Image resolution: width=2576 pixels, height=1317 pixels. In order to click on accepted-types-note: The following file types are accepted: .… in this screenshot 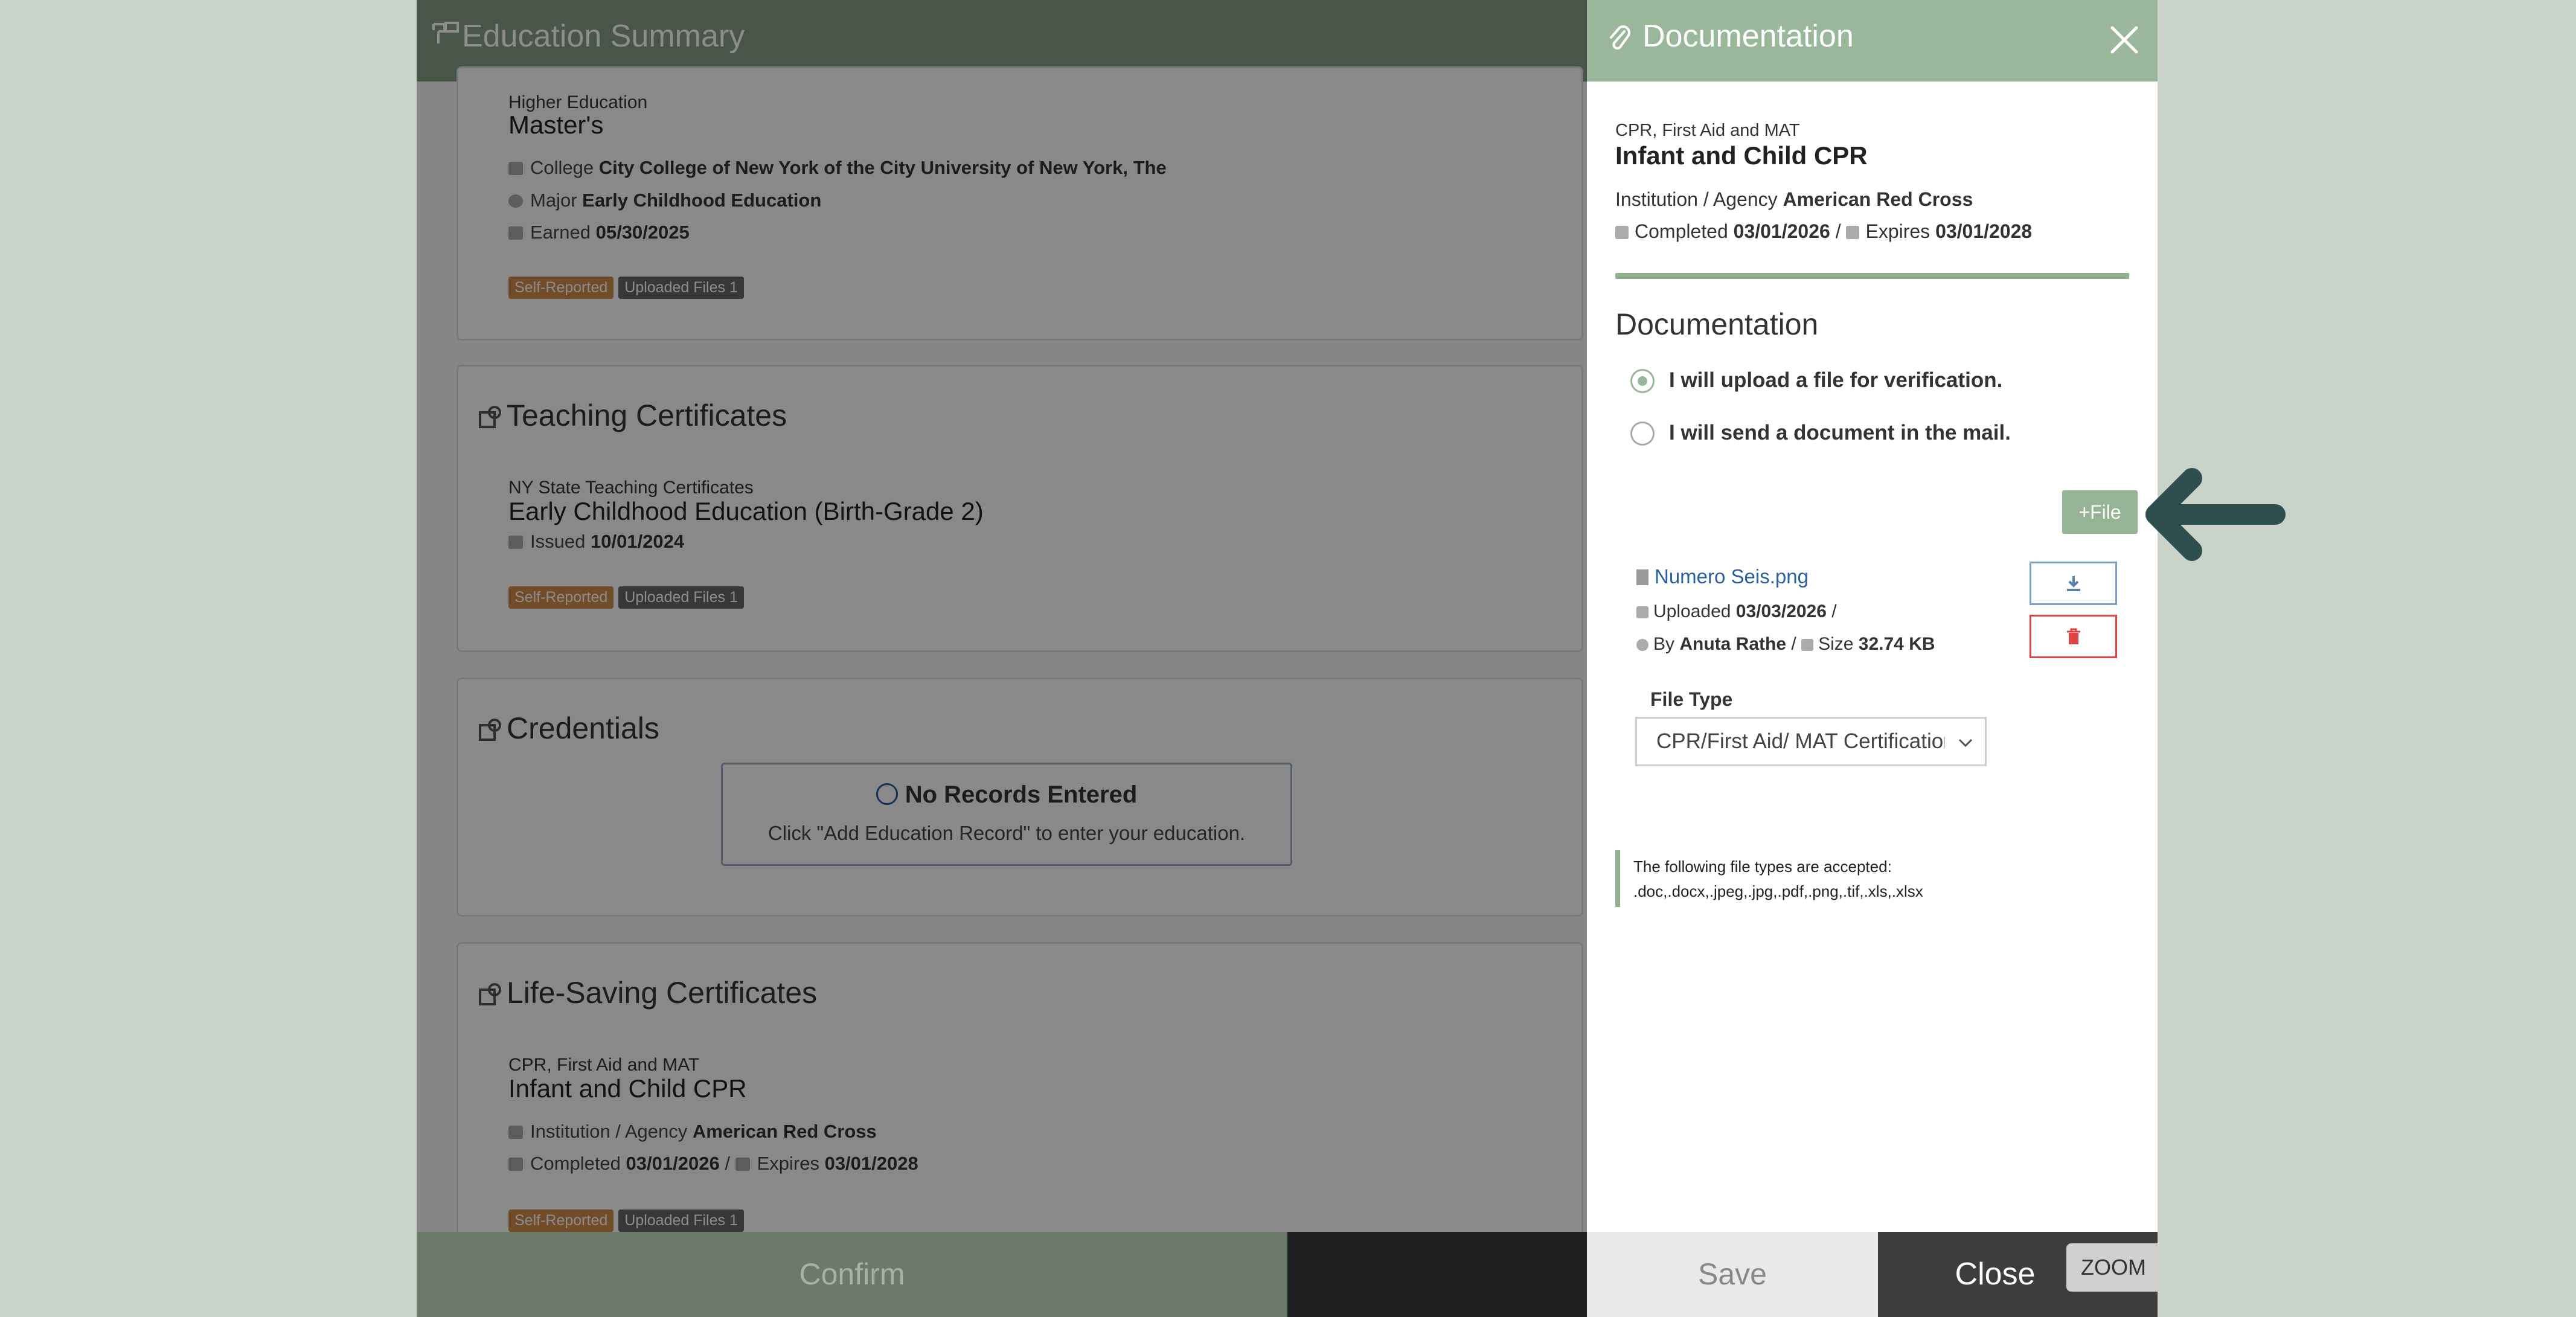, I will do `click(1835, 878)`.